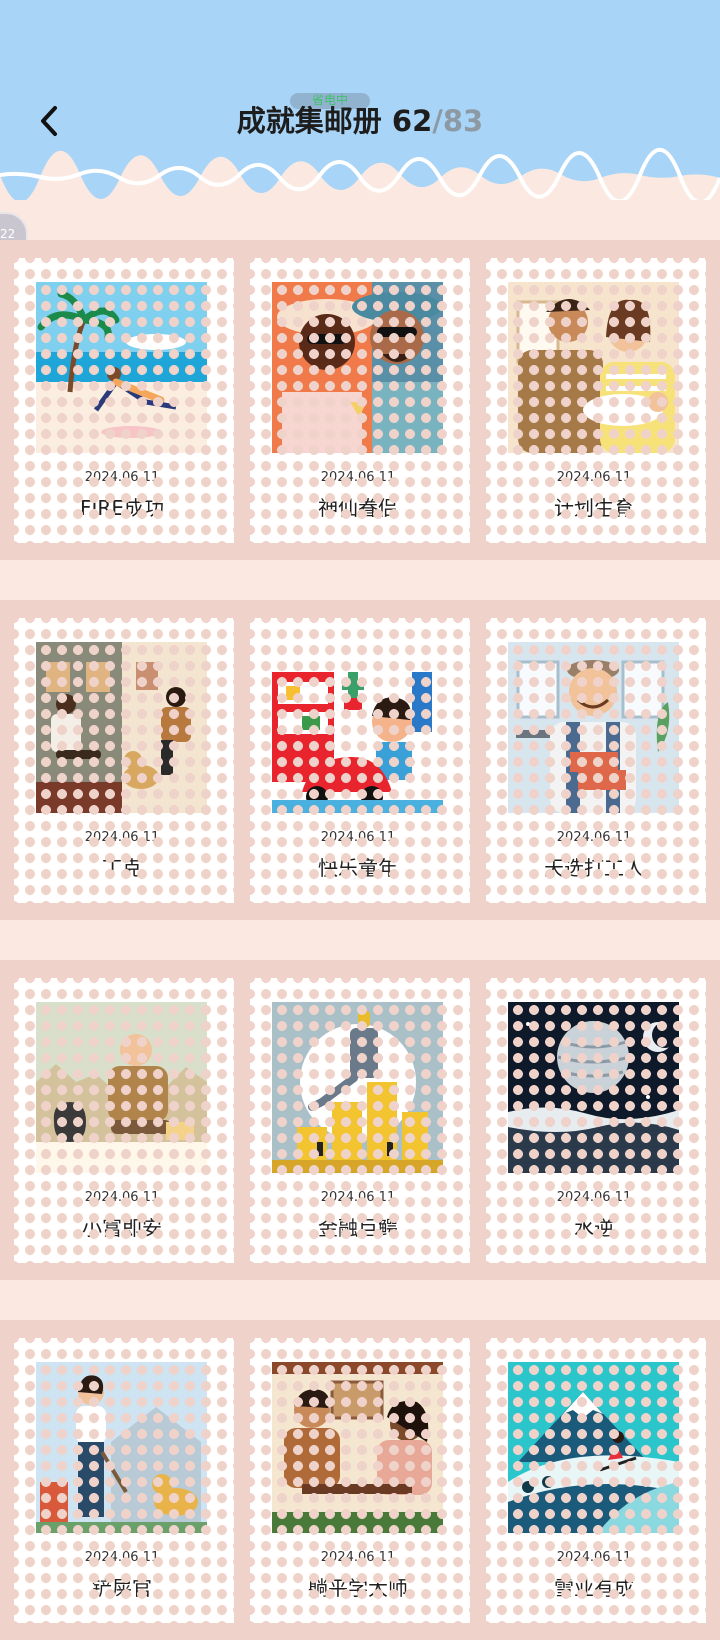 The width and height of the screenshot is (720, 1640). What do you see at coordinates (122, 508) in the screenshot?
I see `stamp-name: FIRE成功` at bounding box center [122, 508].